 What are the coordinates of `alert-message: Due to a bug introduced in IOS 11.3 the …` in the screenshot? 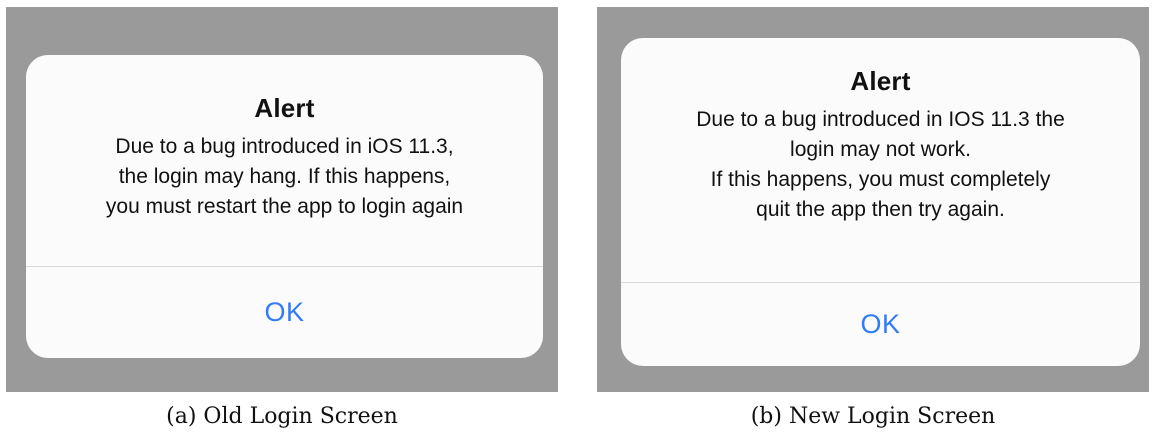 It's located at (880, 164).